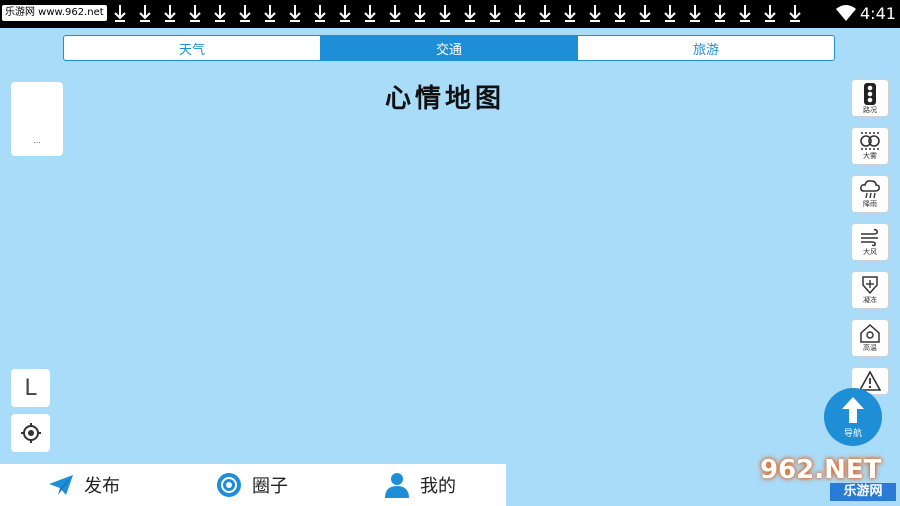 This screenshot has height=506, width=900. I want to click on wind-button: 大风, so click(870, 242).